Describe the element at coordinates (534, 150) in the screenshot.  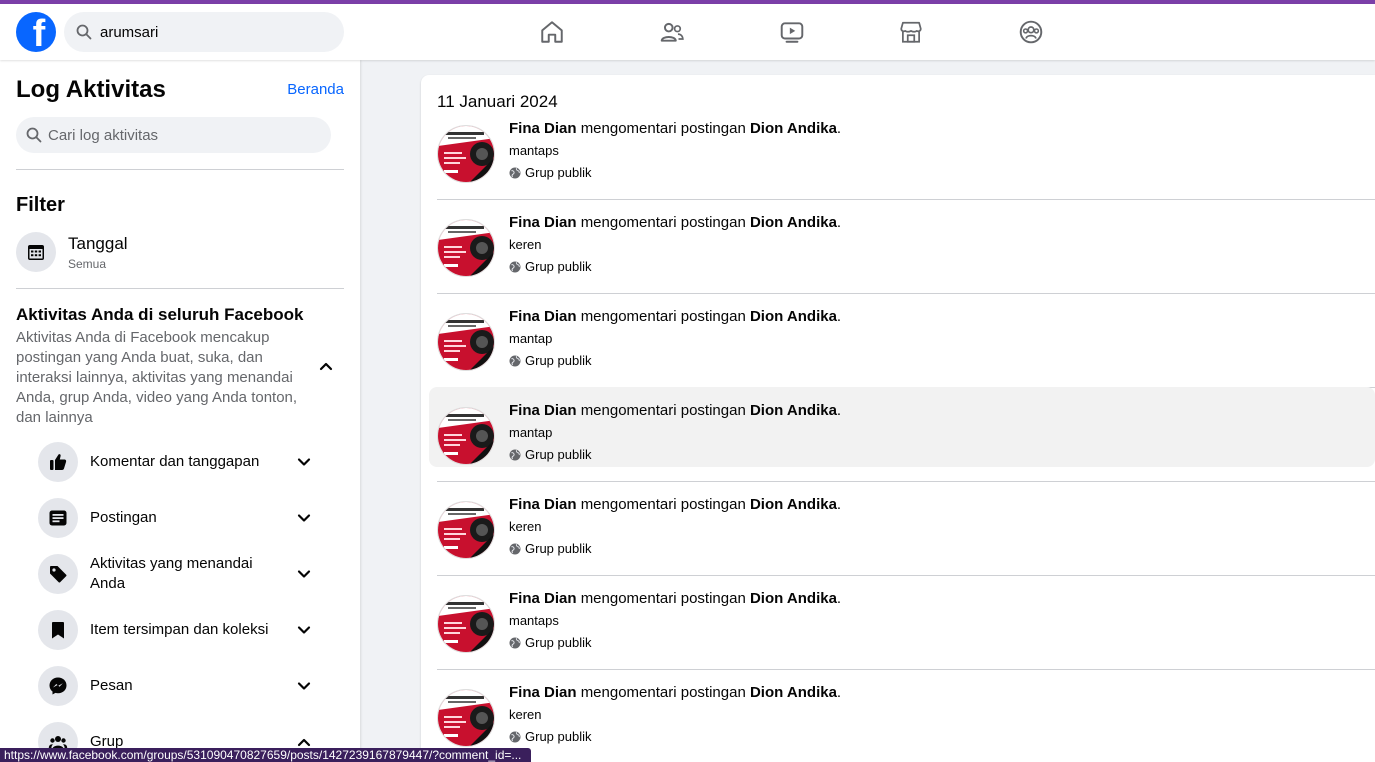
I see `comment-text: mantaps` at that location.